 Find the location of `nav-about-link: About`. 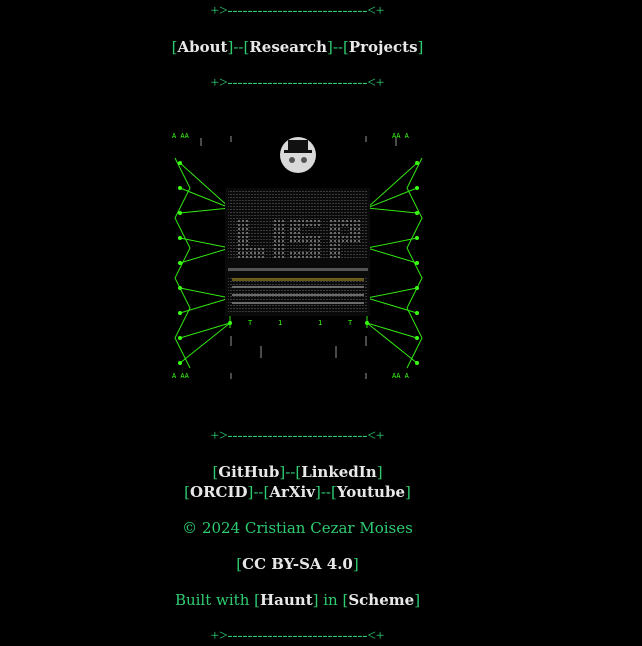

nav-about-link: About is located at coordinates (202, 47).